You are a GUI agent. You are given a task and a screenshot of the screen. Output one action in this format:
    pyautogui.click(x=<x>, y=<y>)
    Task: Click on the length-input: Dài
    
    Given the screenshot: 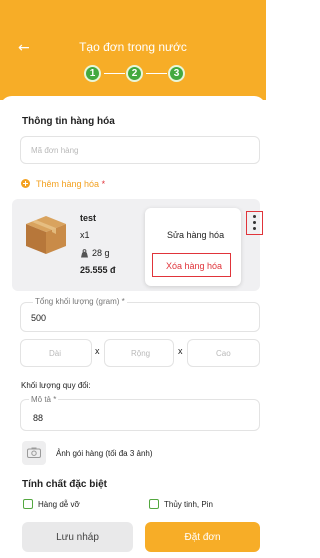 What is the action you would take?
    pyautogui.click(x=56, y=353)
    